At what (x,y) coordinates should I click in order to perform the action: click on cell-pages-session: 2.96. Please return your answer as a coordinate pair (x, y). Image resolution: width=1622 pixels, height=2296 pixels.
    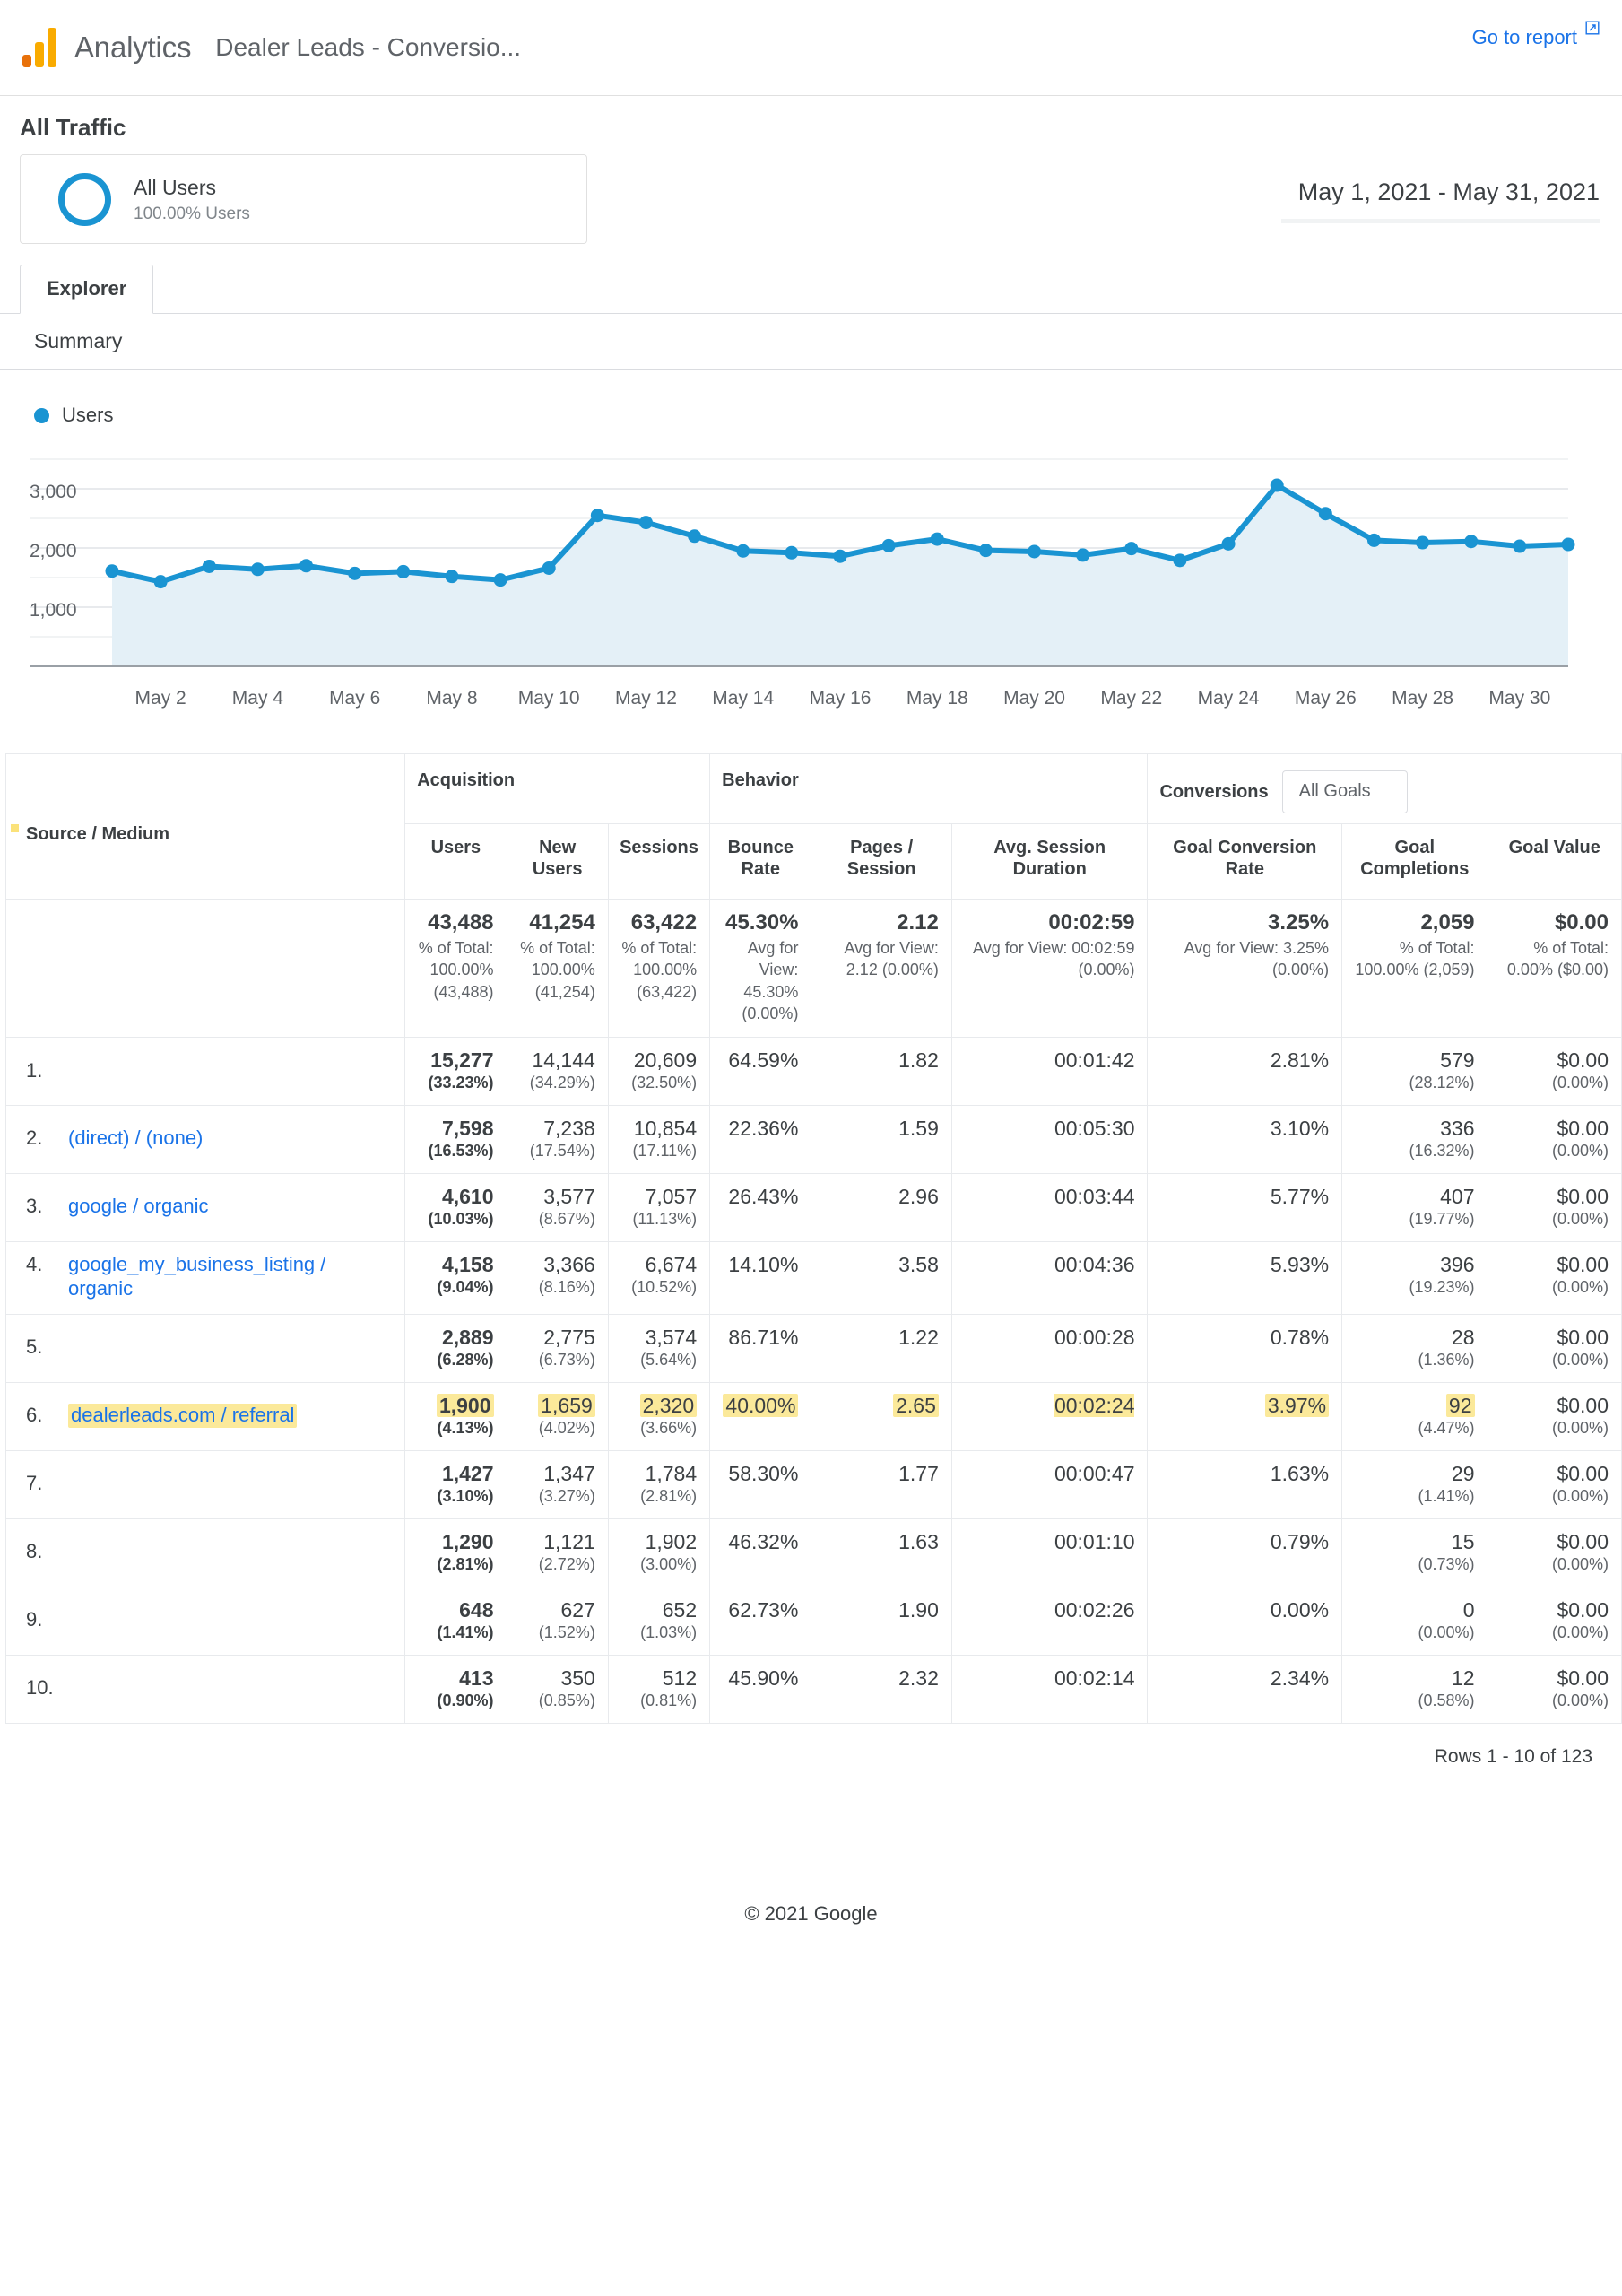
    Looking at the image, I should click on (881, 1208).